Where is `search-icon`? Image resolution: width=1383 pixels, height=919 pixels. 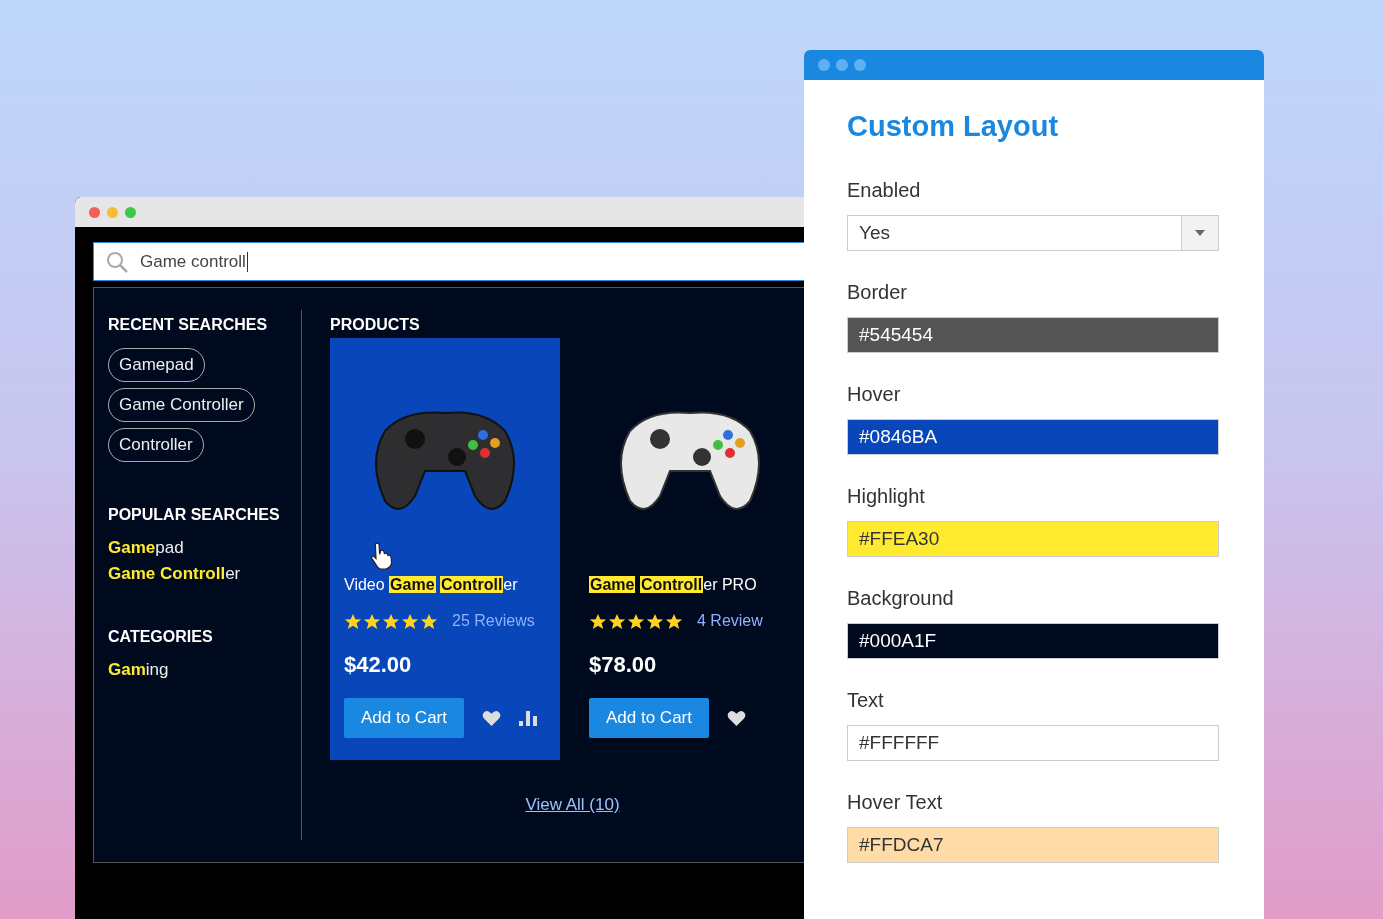
search-icon is located at coordinates (117, 261).